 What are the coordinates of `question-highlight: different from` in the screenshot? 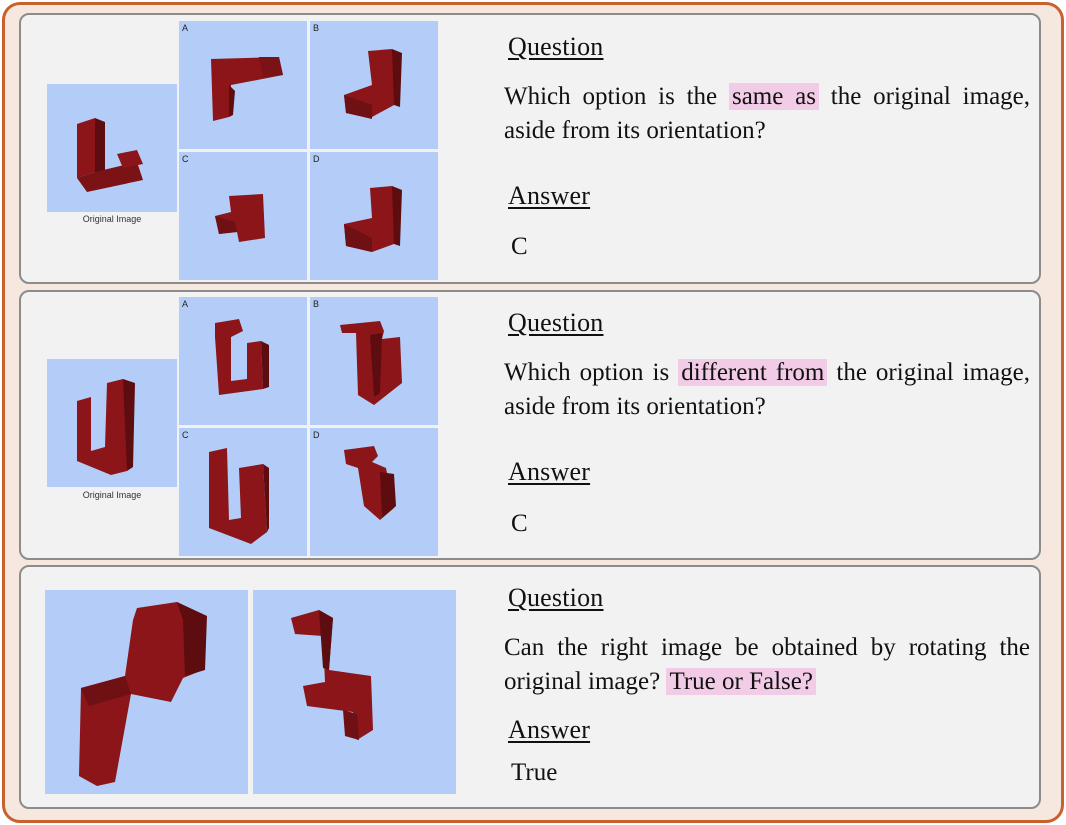 It's located at (753, 372).